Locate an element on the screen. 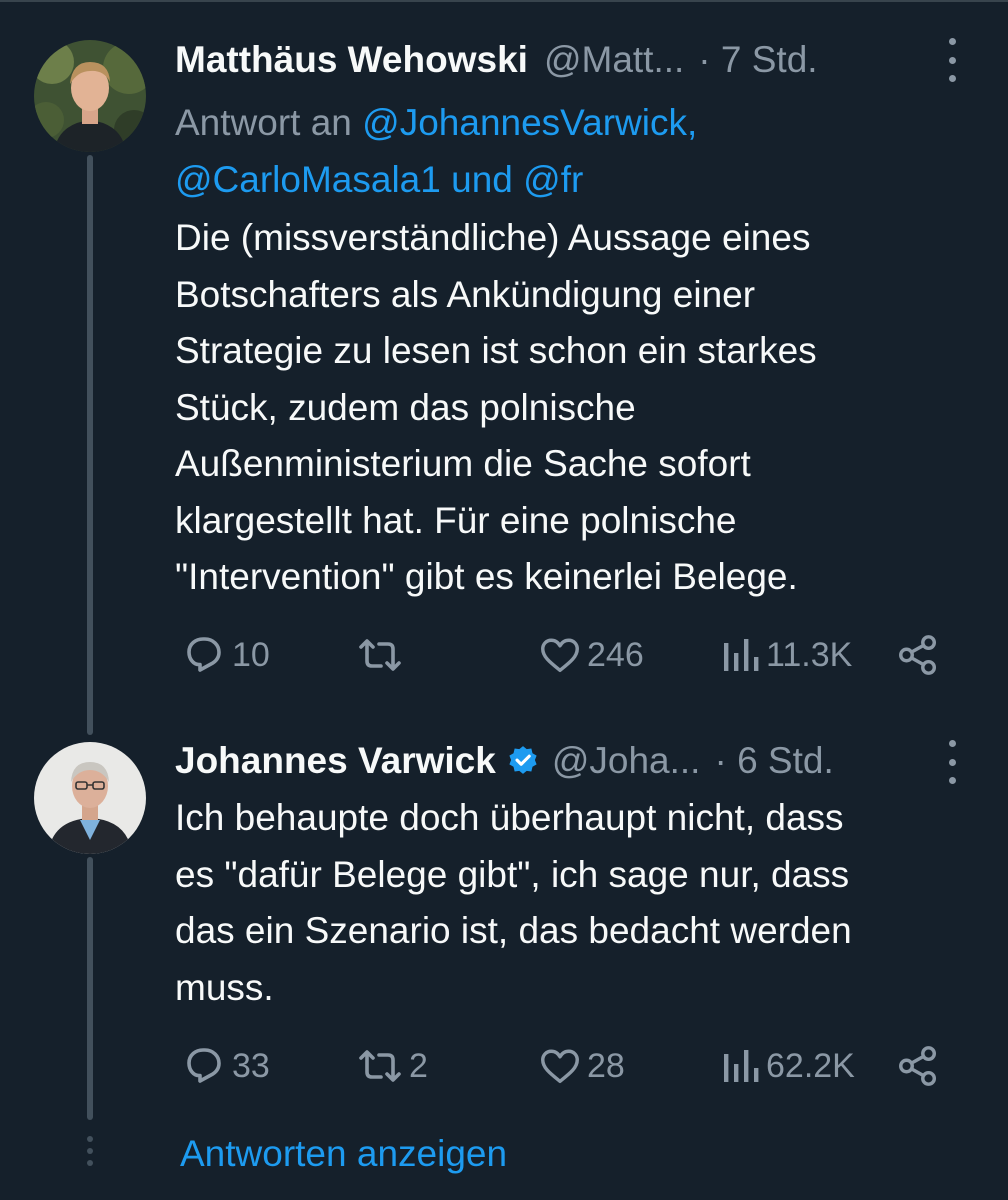 The height and width of the screenshot is (1200, 1008). author-name: Matthäus Wehowski is located at coordinates (351, 60).